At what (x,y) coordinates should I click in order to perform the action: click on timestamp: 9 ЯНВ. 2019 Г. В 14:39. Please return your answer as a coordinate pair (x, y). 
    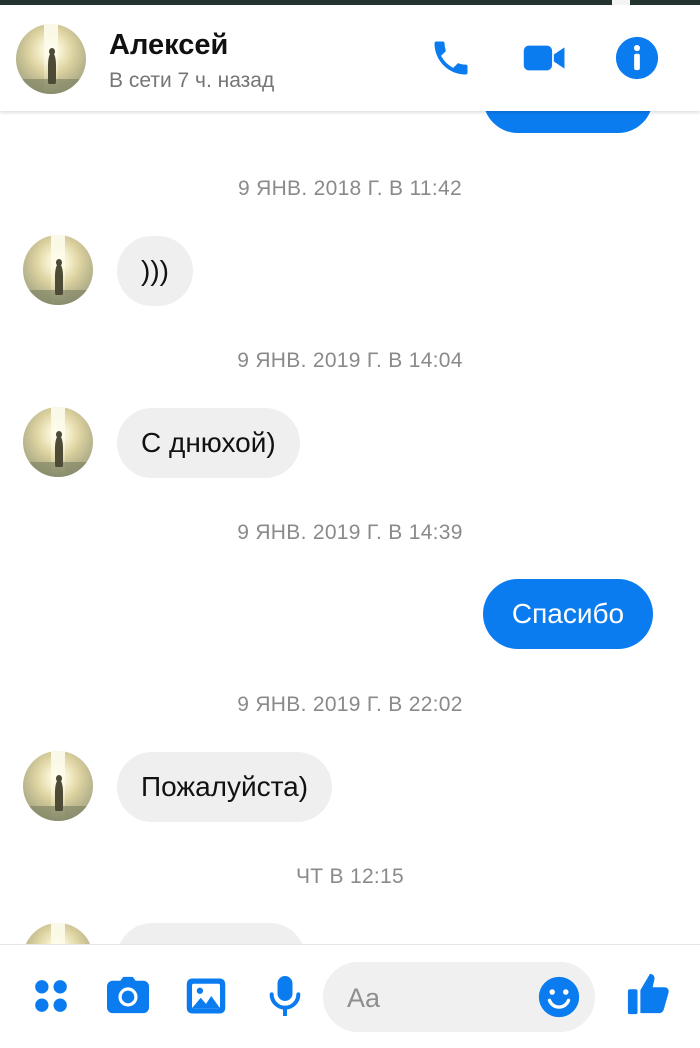
    Looking at the image, I should click on (350, 532).